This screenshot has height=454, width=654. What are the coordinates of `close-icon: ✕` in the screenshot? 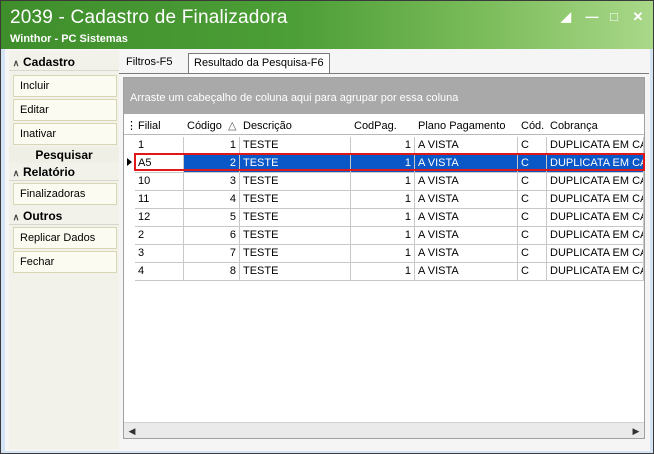 It's located at (638, 17).